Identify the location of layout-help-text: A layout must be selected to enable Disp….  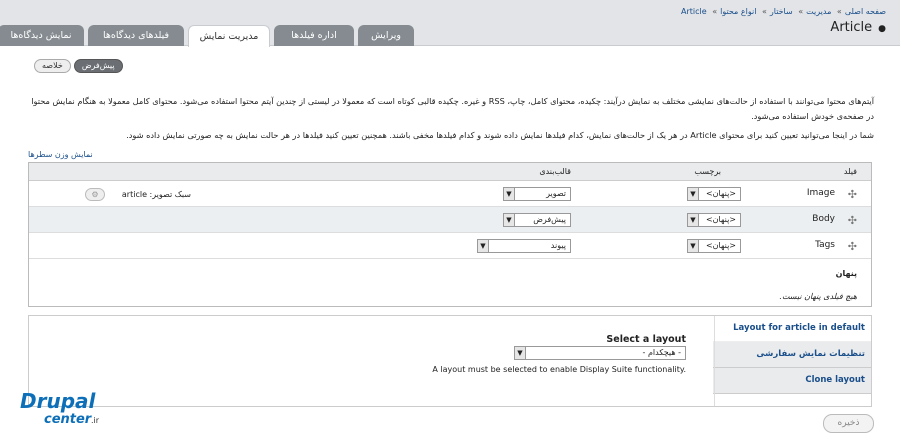
(559, 369).